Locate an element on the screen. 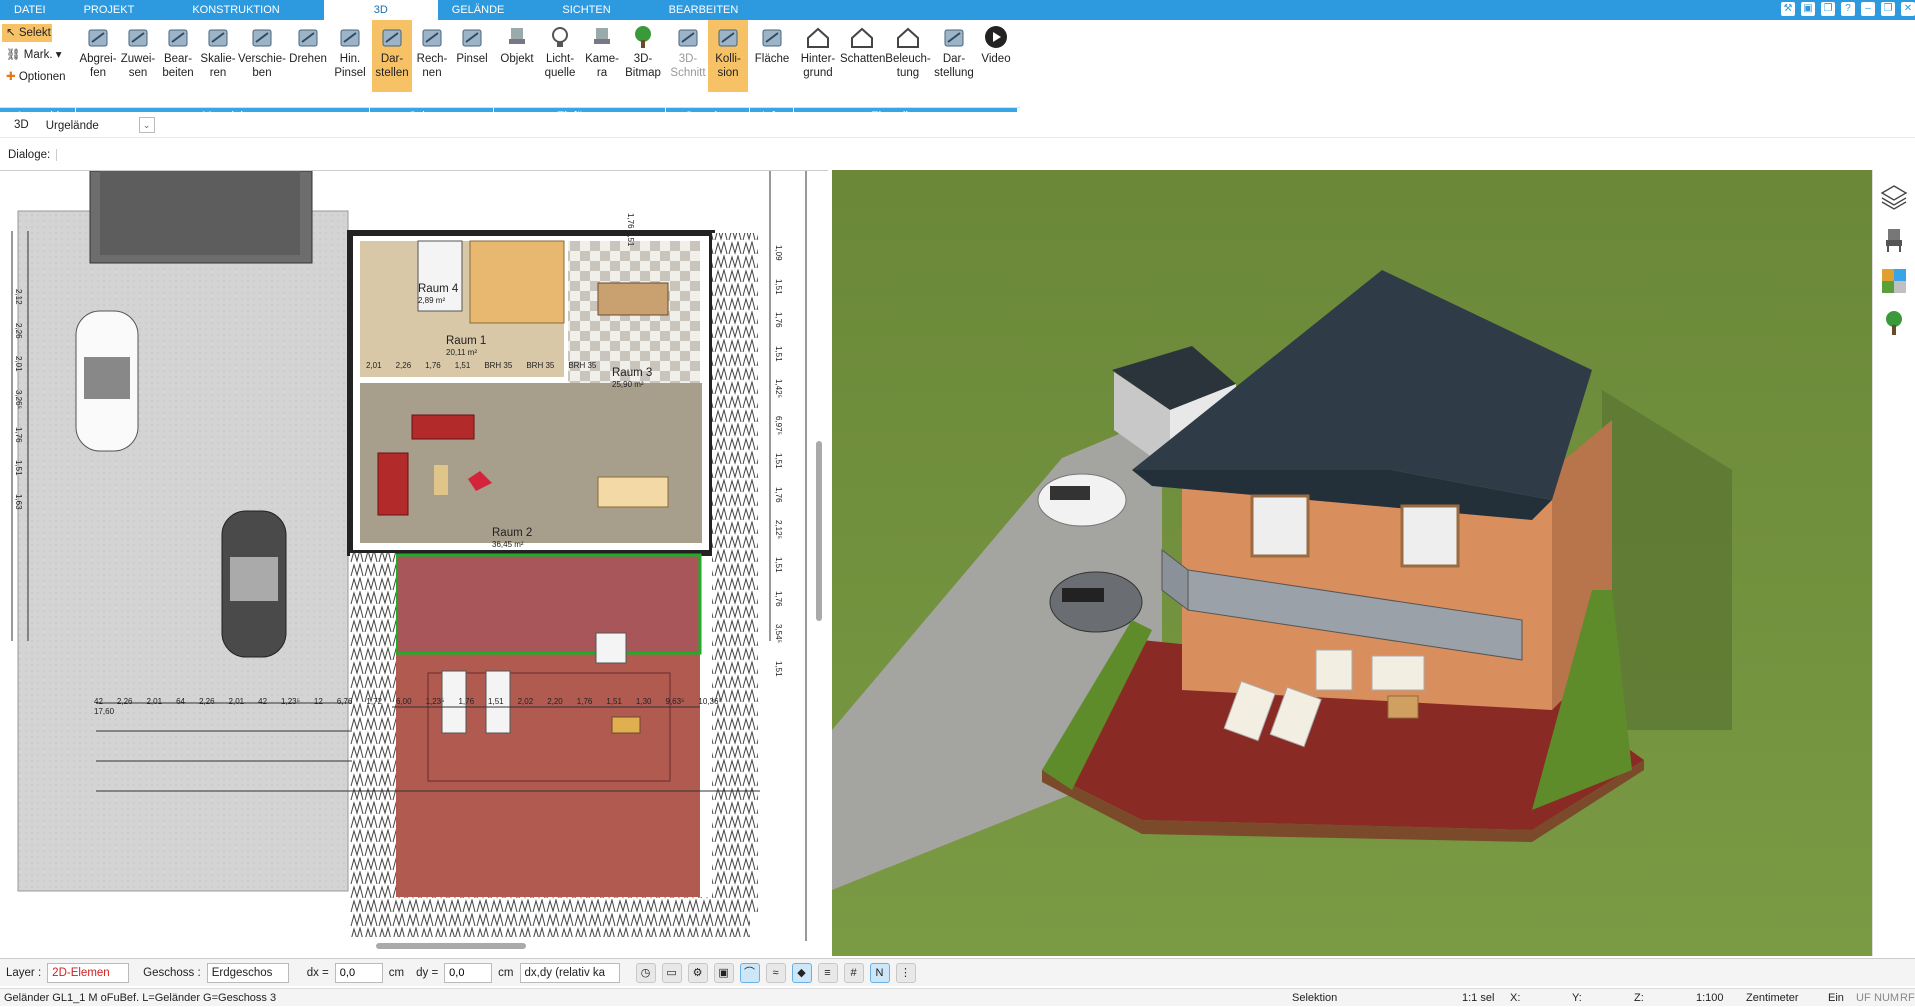 The height and width of the screenshot is (1007, 1915). darstellung-button: Dar- stellung is located at coordinates (954, 56).